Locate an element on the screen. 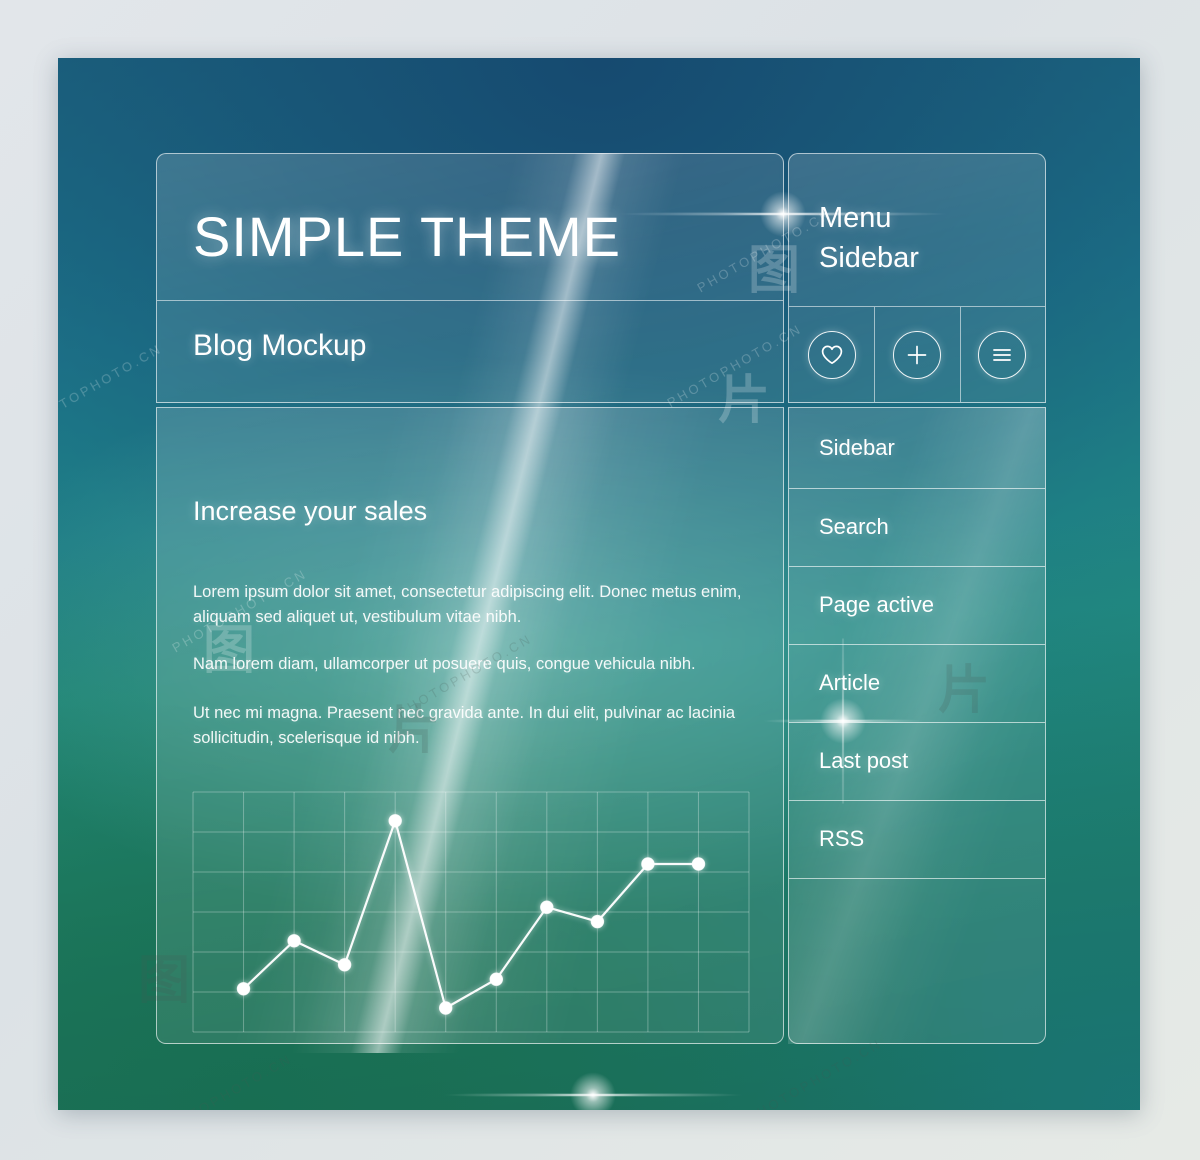  lens-flare-bottom is located at coordinates (593, 1091).